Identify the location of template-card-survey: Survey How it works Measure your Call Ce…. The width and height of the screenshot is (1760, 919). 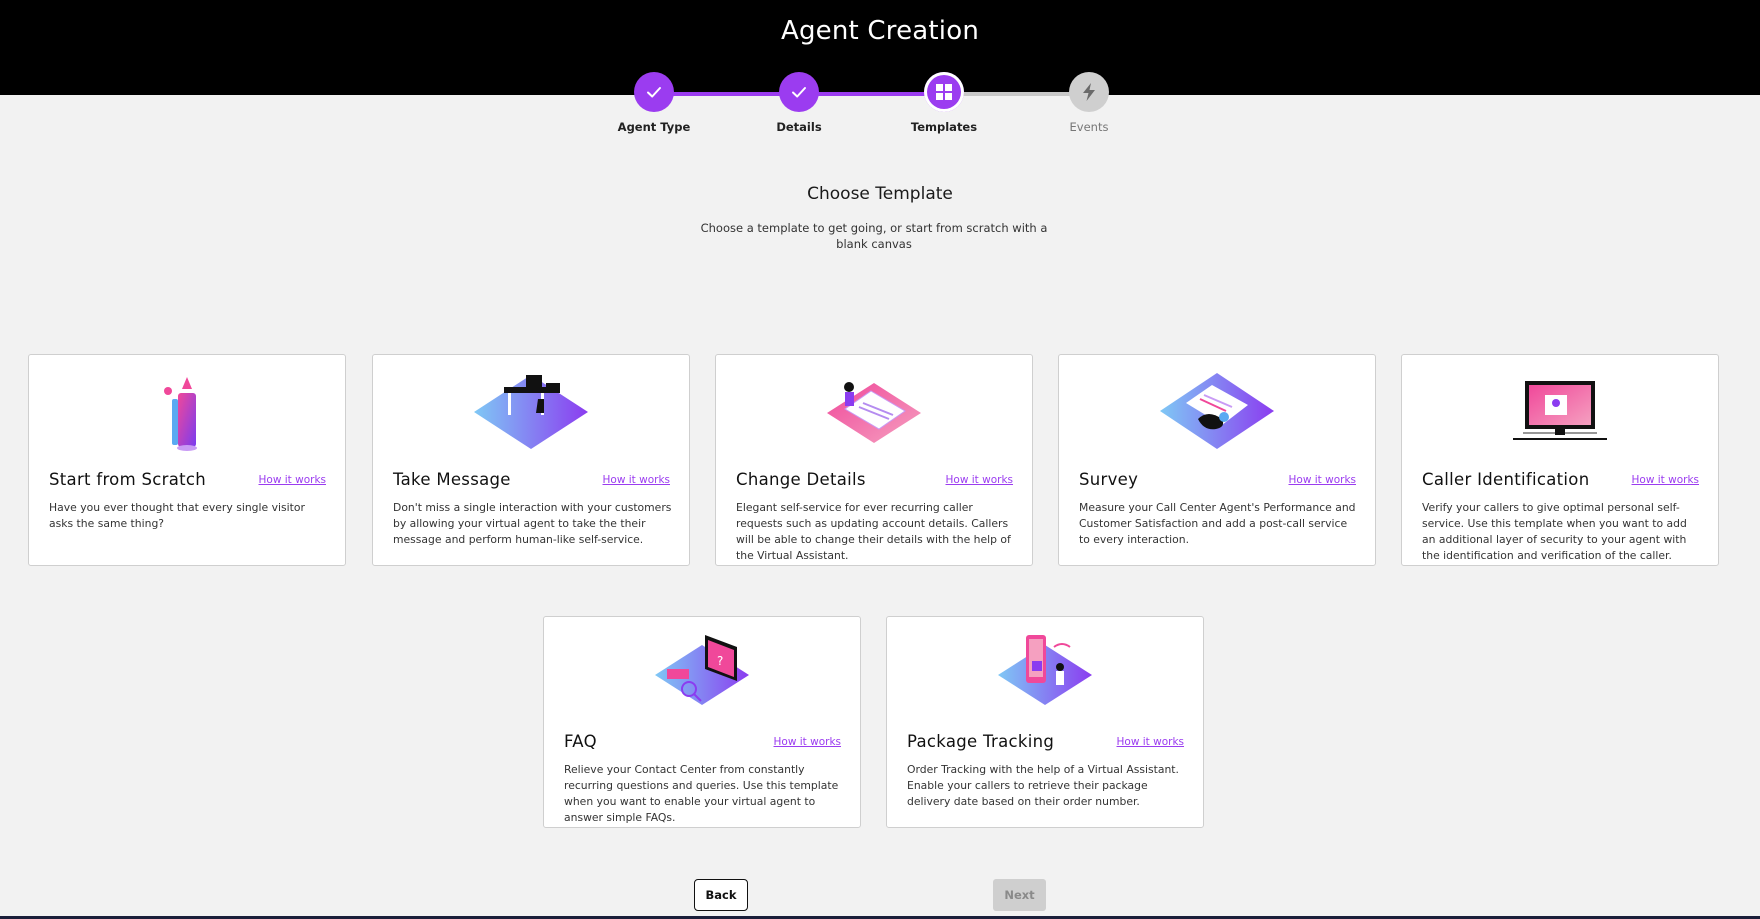
(1217, 460).